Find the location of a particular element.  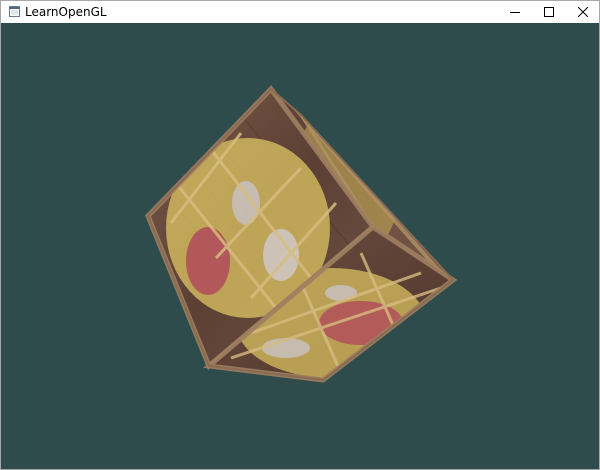

close-button is located at coordinates (583, 12).